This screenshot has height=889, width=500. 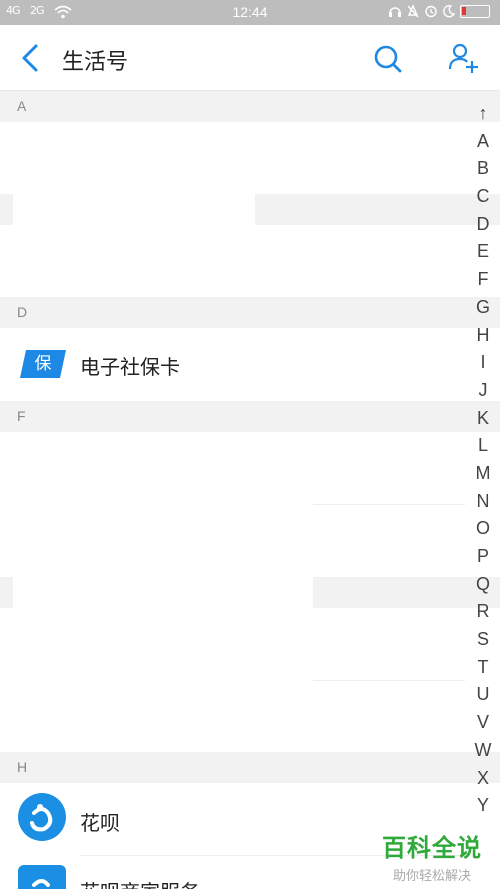 I want to click on index-letter: H, so click(x=483, y=336).